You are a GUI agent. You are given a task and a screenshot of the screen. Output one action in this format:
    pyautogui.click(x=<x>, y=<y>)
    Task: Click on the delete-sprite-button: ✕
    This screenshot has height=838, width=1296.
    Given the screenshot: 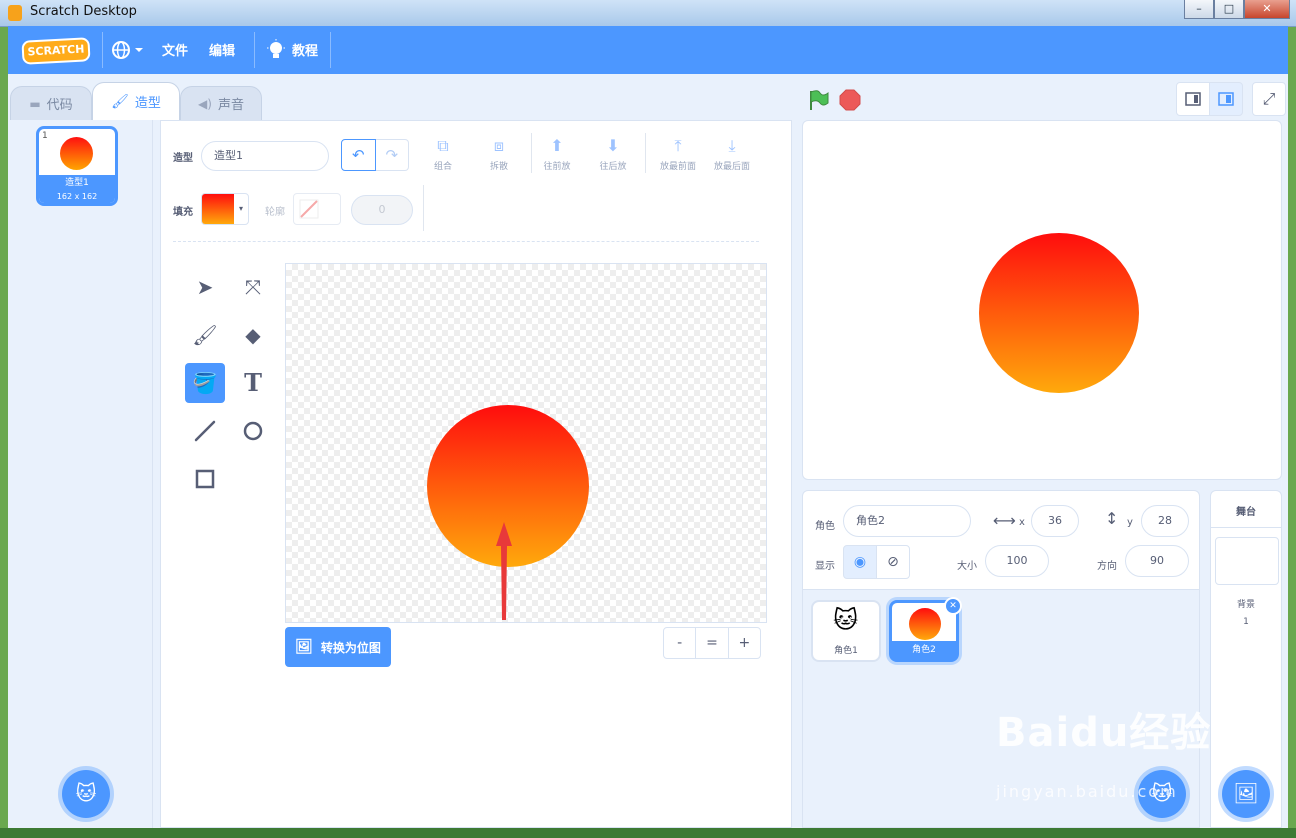 What is the action you would take?
    pyautogui.click(x=953, y=606)
    